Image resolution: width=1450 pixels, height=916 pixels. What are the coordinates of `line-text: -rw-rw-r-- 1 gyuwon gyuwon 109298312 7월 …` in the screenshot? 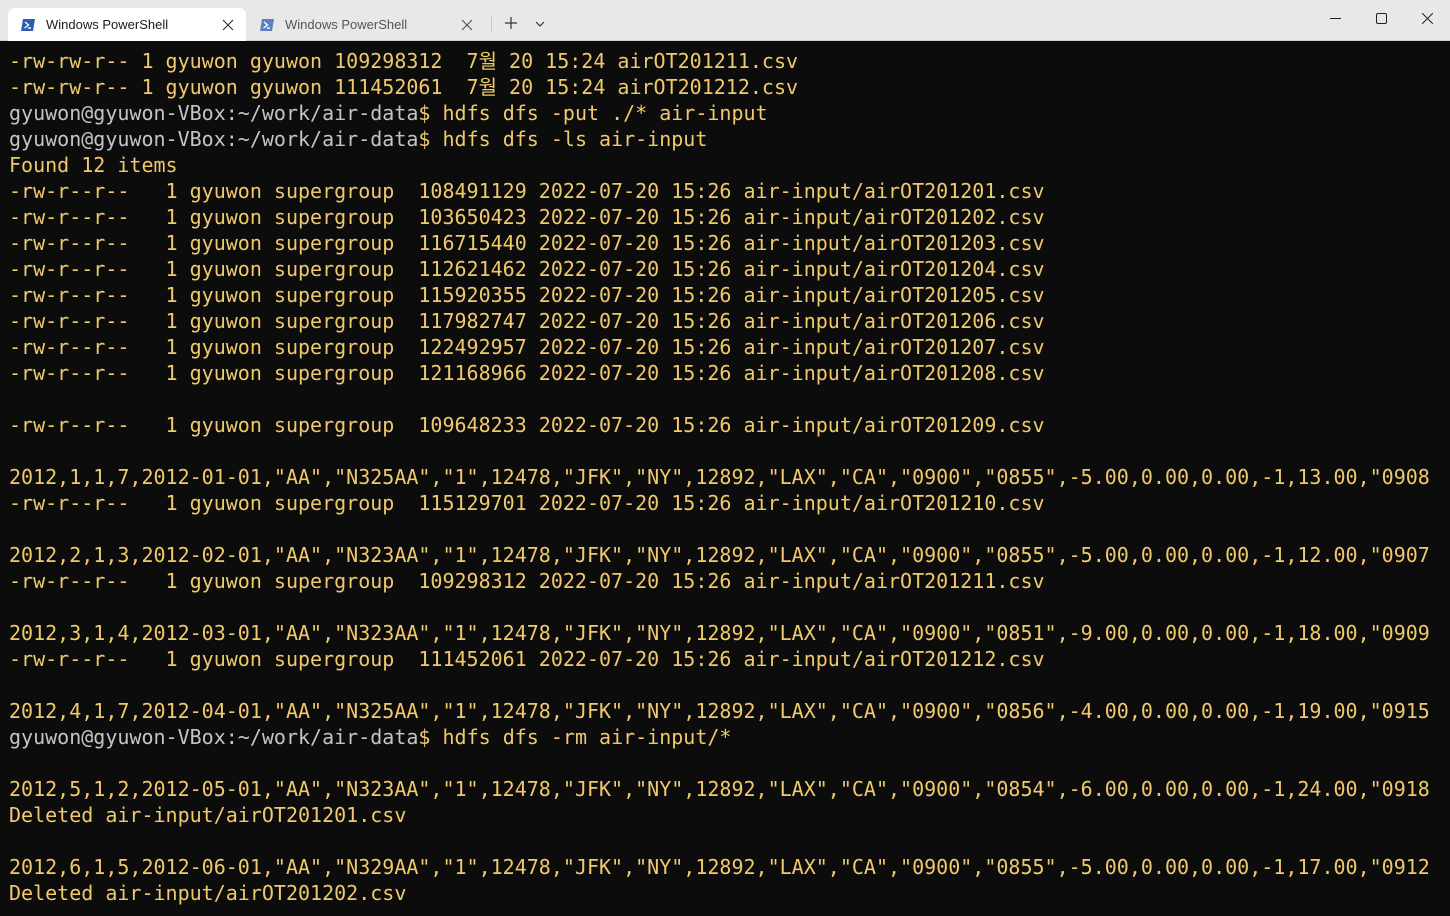 It's located at (404, 61).